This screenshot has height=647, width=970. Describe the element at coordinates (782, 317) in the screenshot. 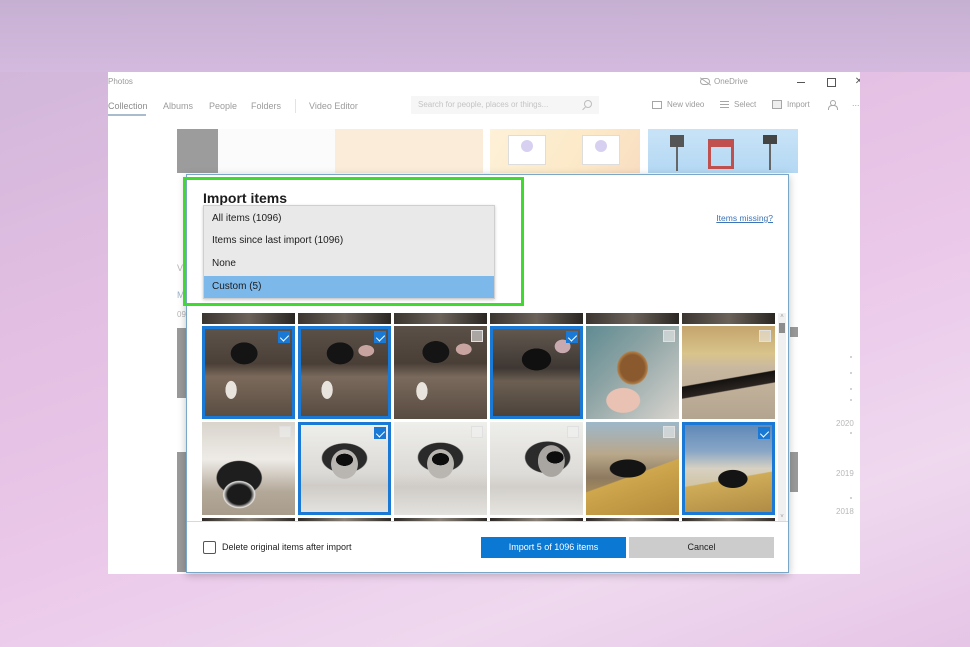

I see `scroll-up-arrow-icon: ˄` at that location.